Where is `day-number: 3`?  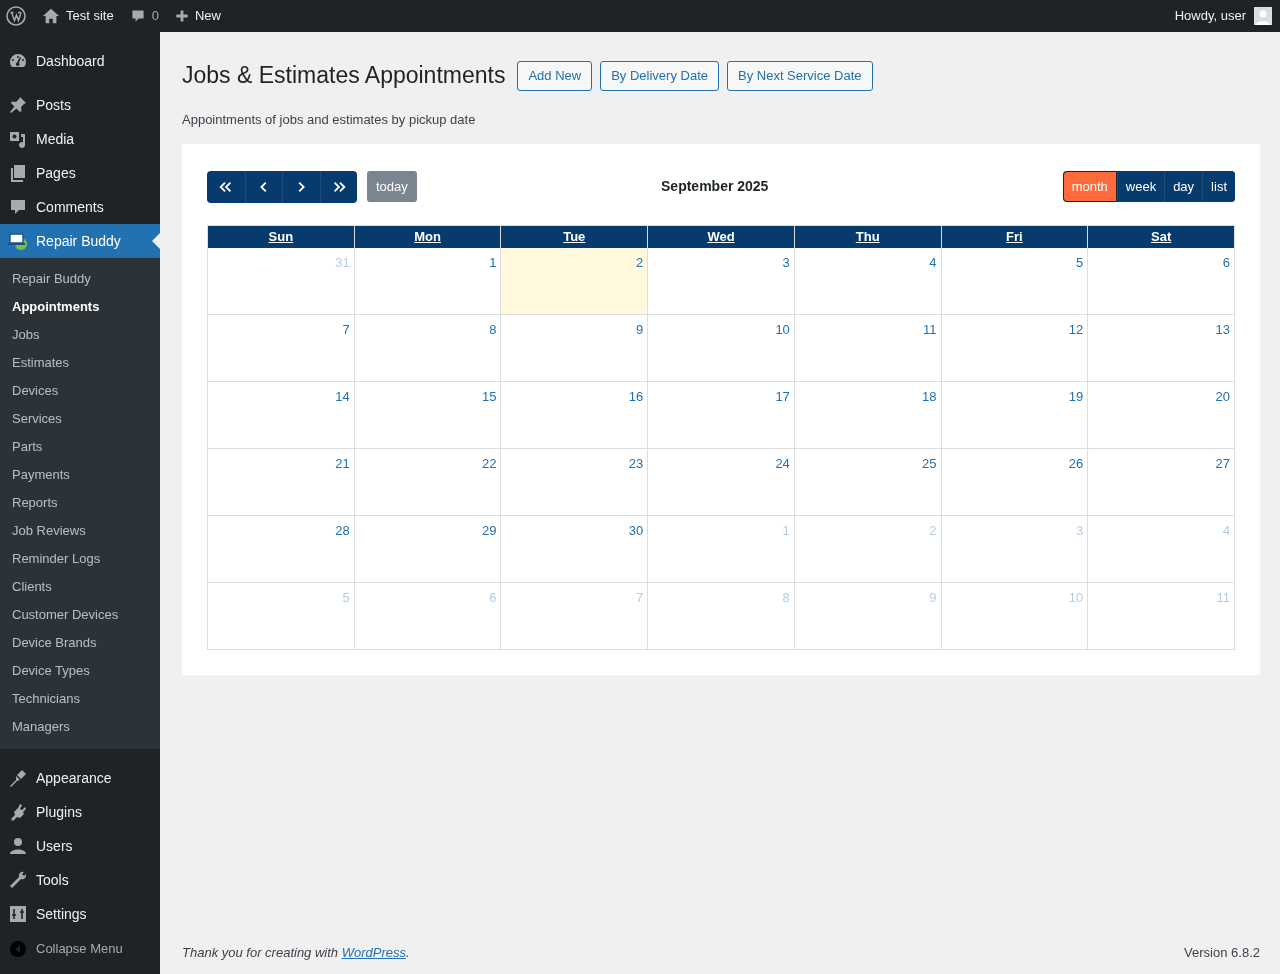
day-number: 3 is located at coordinates (786, 262).